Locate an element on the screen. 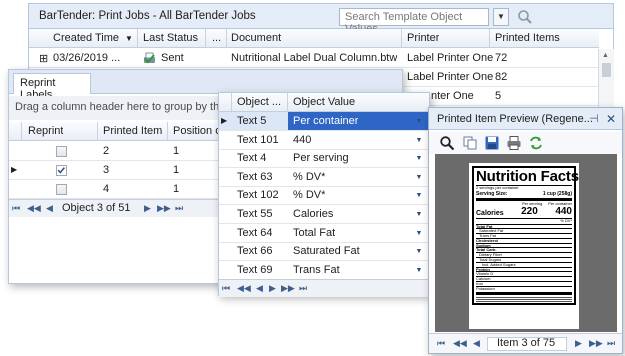  value-row: Text 102 % DV* ▼ is located at coordinates (324, 196).